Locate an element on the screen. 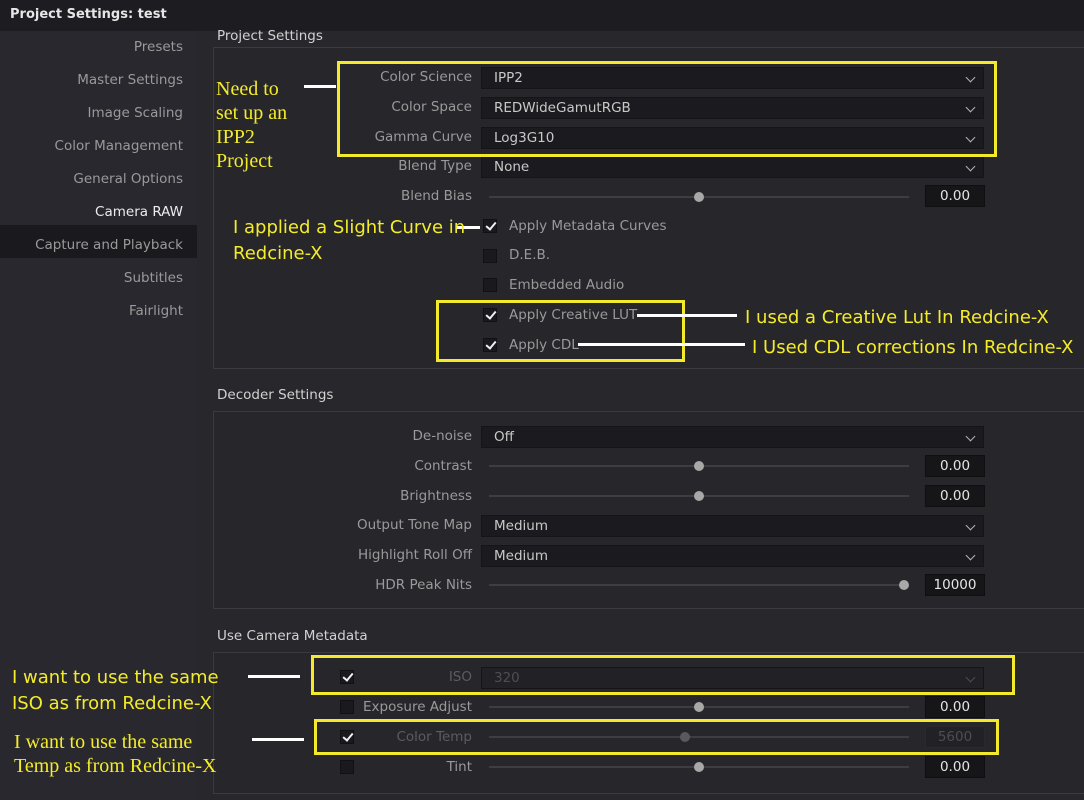 The image size is (1084, 800). section-title-decoder-settings: Decoder Settings is located at coordinates (275, 395).